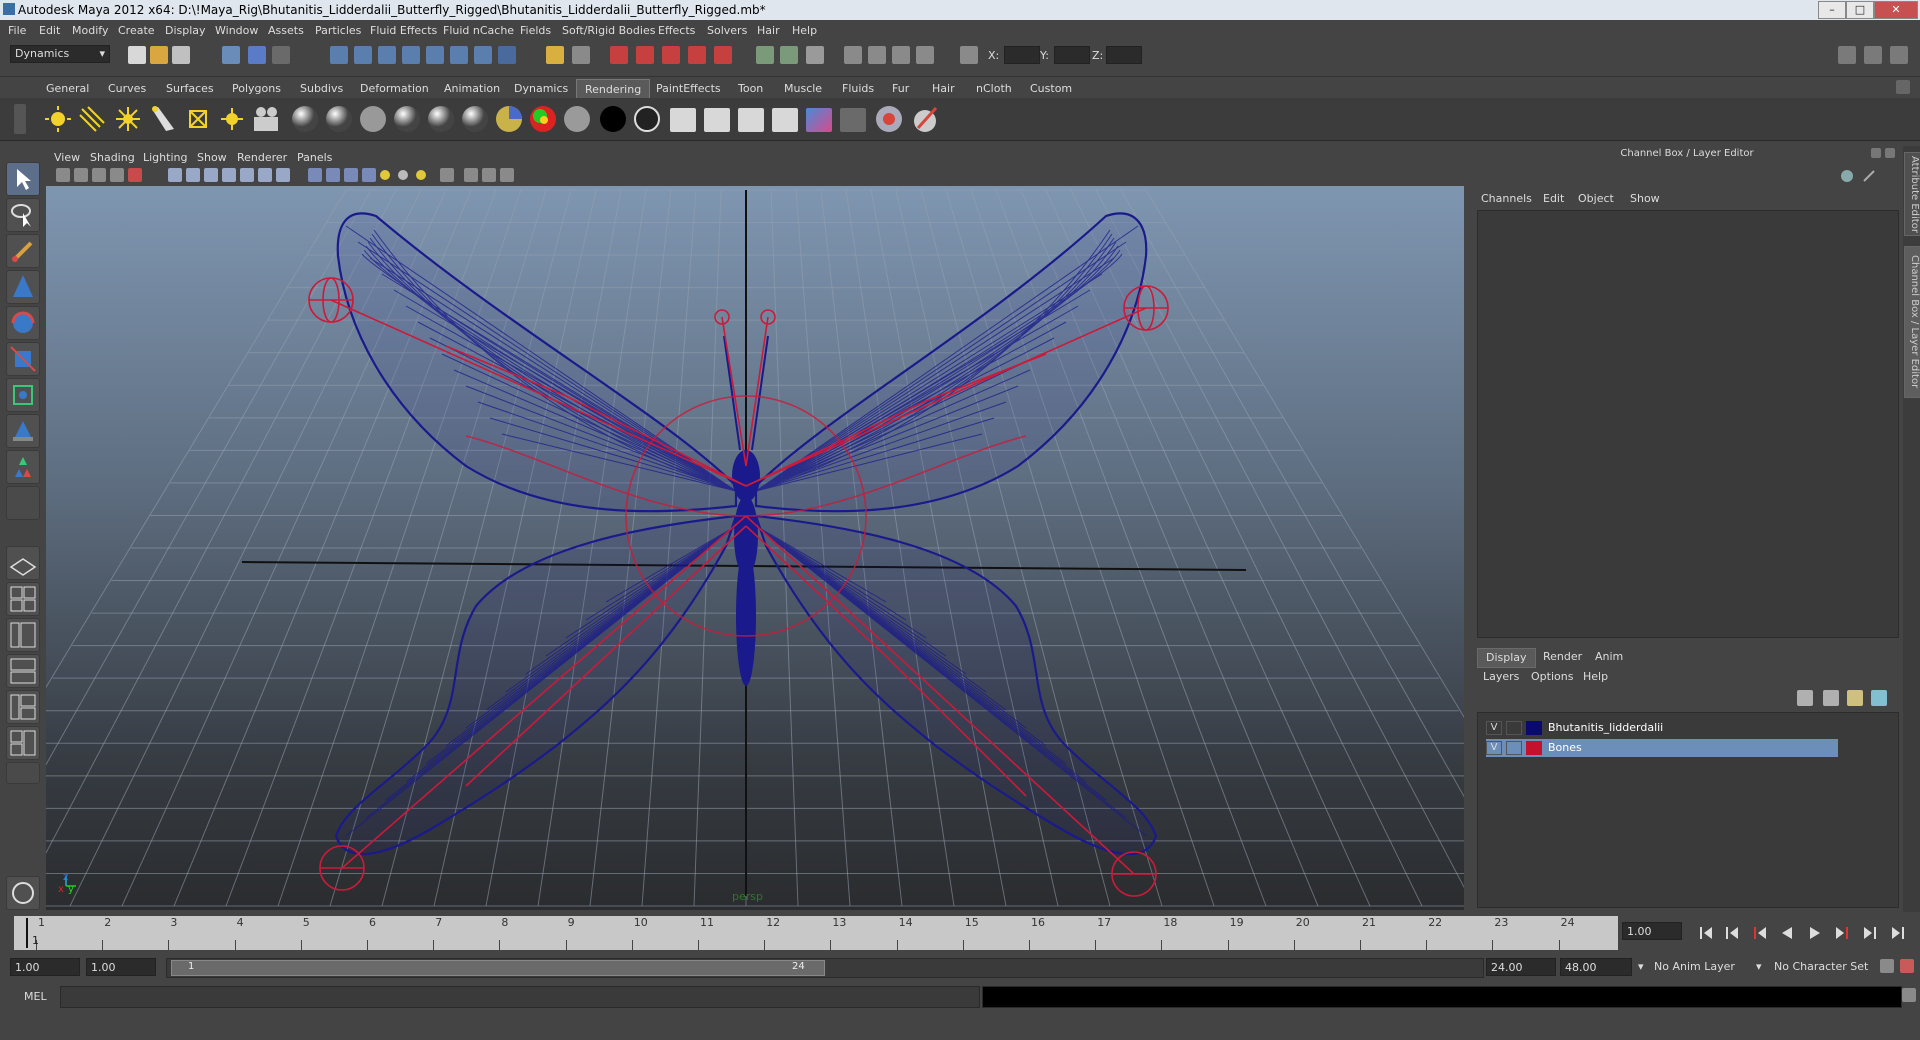 This screenshot has height=1040, width=1920. What do you see at coordinates (789, 55) in the screenshot?
I see `output-ops-icon` at bounding box center [789, 55].